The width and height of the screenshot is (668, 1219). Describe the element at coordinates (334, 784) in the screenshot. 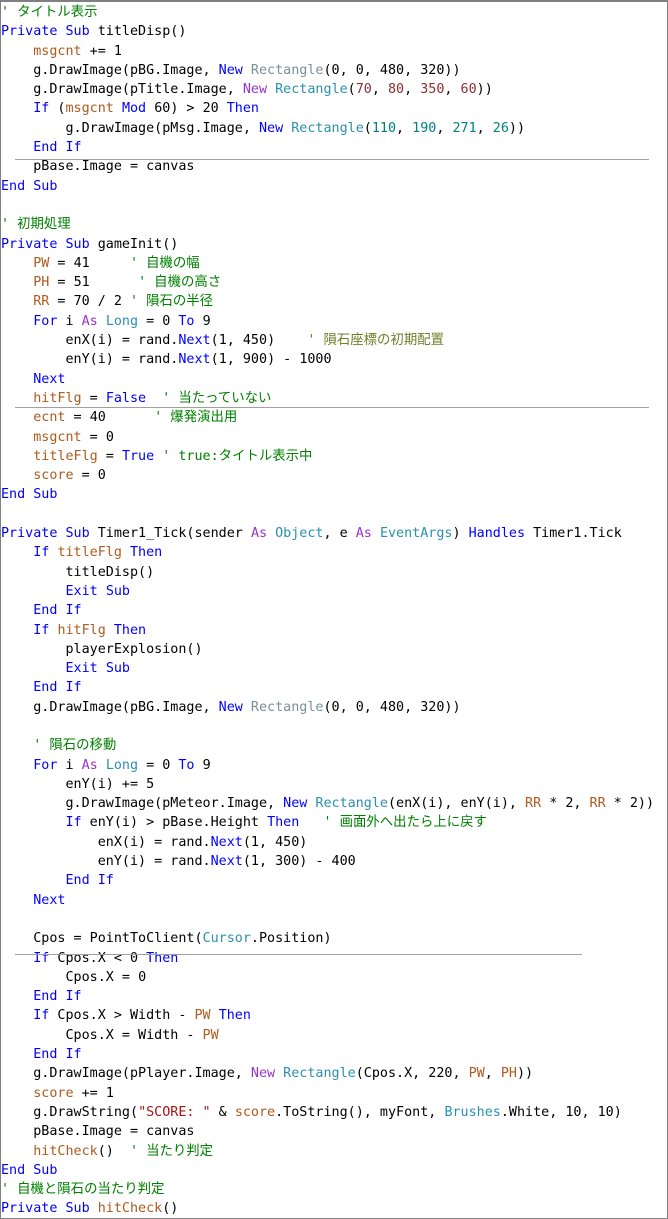

I see `code-line: enY(i) += 5` at that location.